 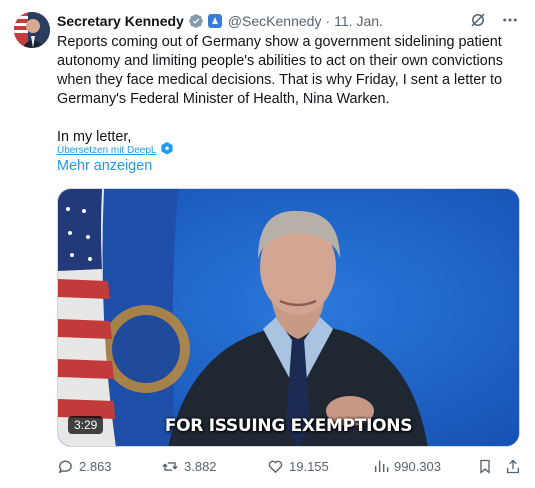 I want to click on grok-icon, so click(x=478, y=21).